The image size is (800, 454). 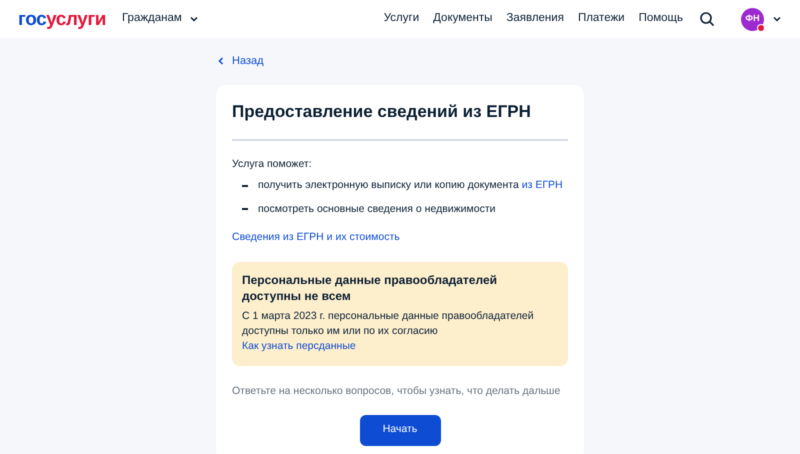 What do you see at coordinates (542, 184) in the screenshot?
I see `inline-link: из ЕГРН` at bounding box center [542, 184].